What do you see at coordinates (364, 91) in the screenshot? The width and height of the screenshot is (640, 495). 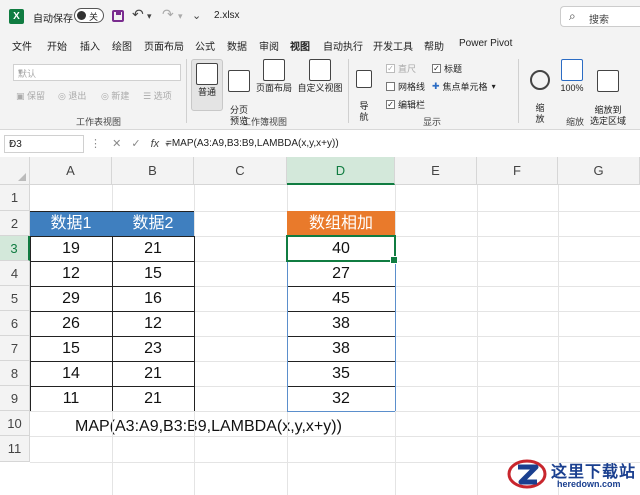 I see `navigation-button: 导 航` at bounding box center [364, 91].